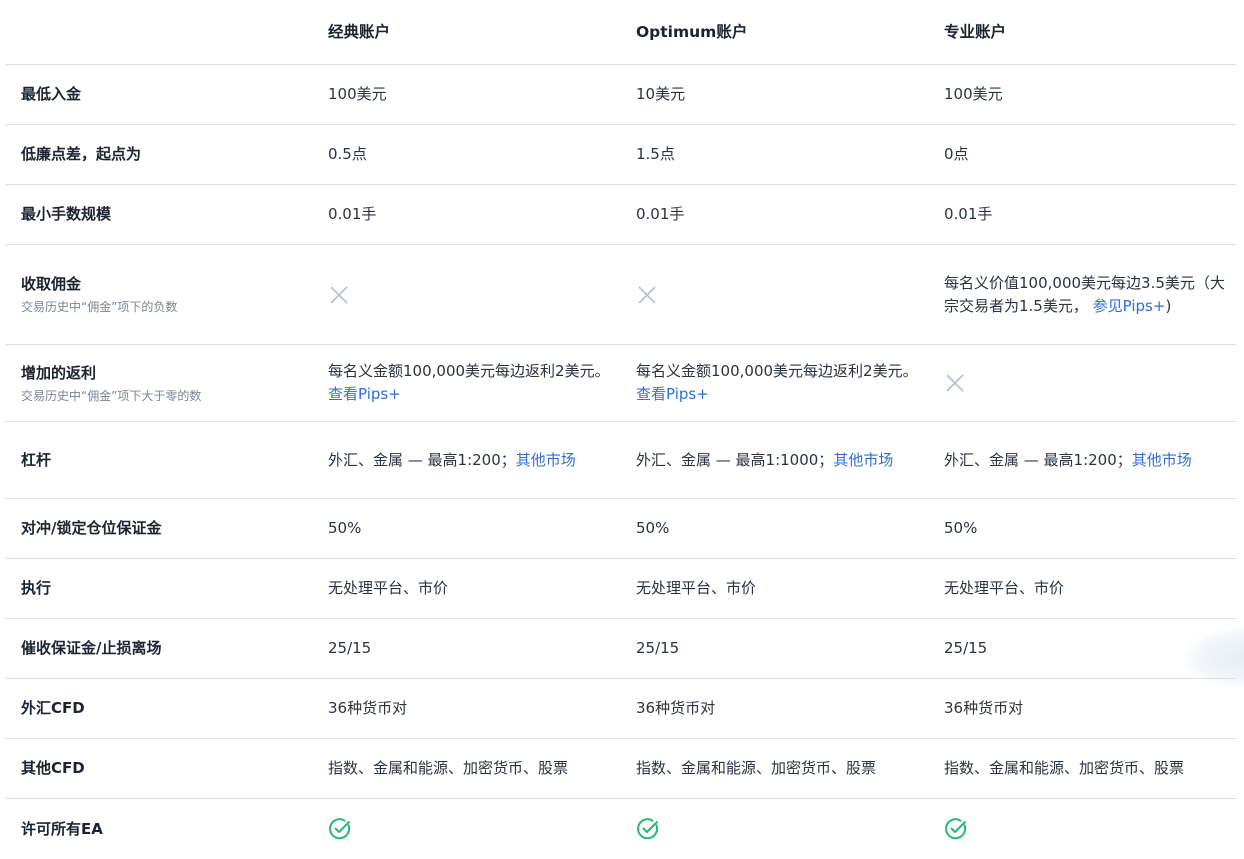  Describe the element at coordinates (91, 648) in the screenshot. I see `row-label: 催收保证金/止损离场` at that location.